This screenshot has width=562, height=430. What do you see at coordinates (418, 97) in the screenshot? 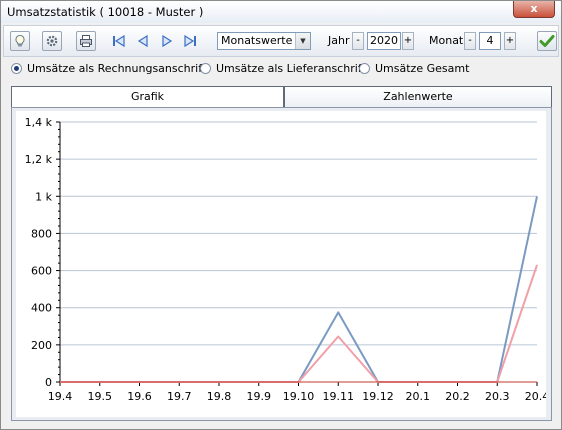
I see `tab-zahlenwerte: Zahlenwerte` at bounding box center [418, 97].